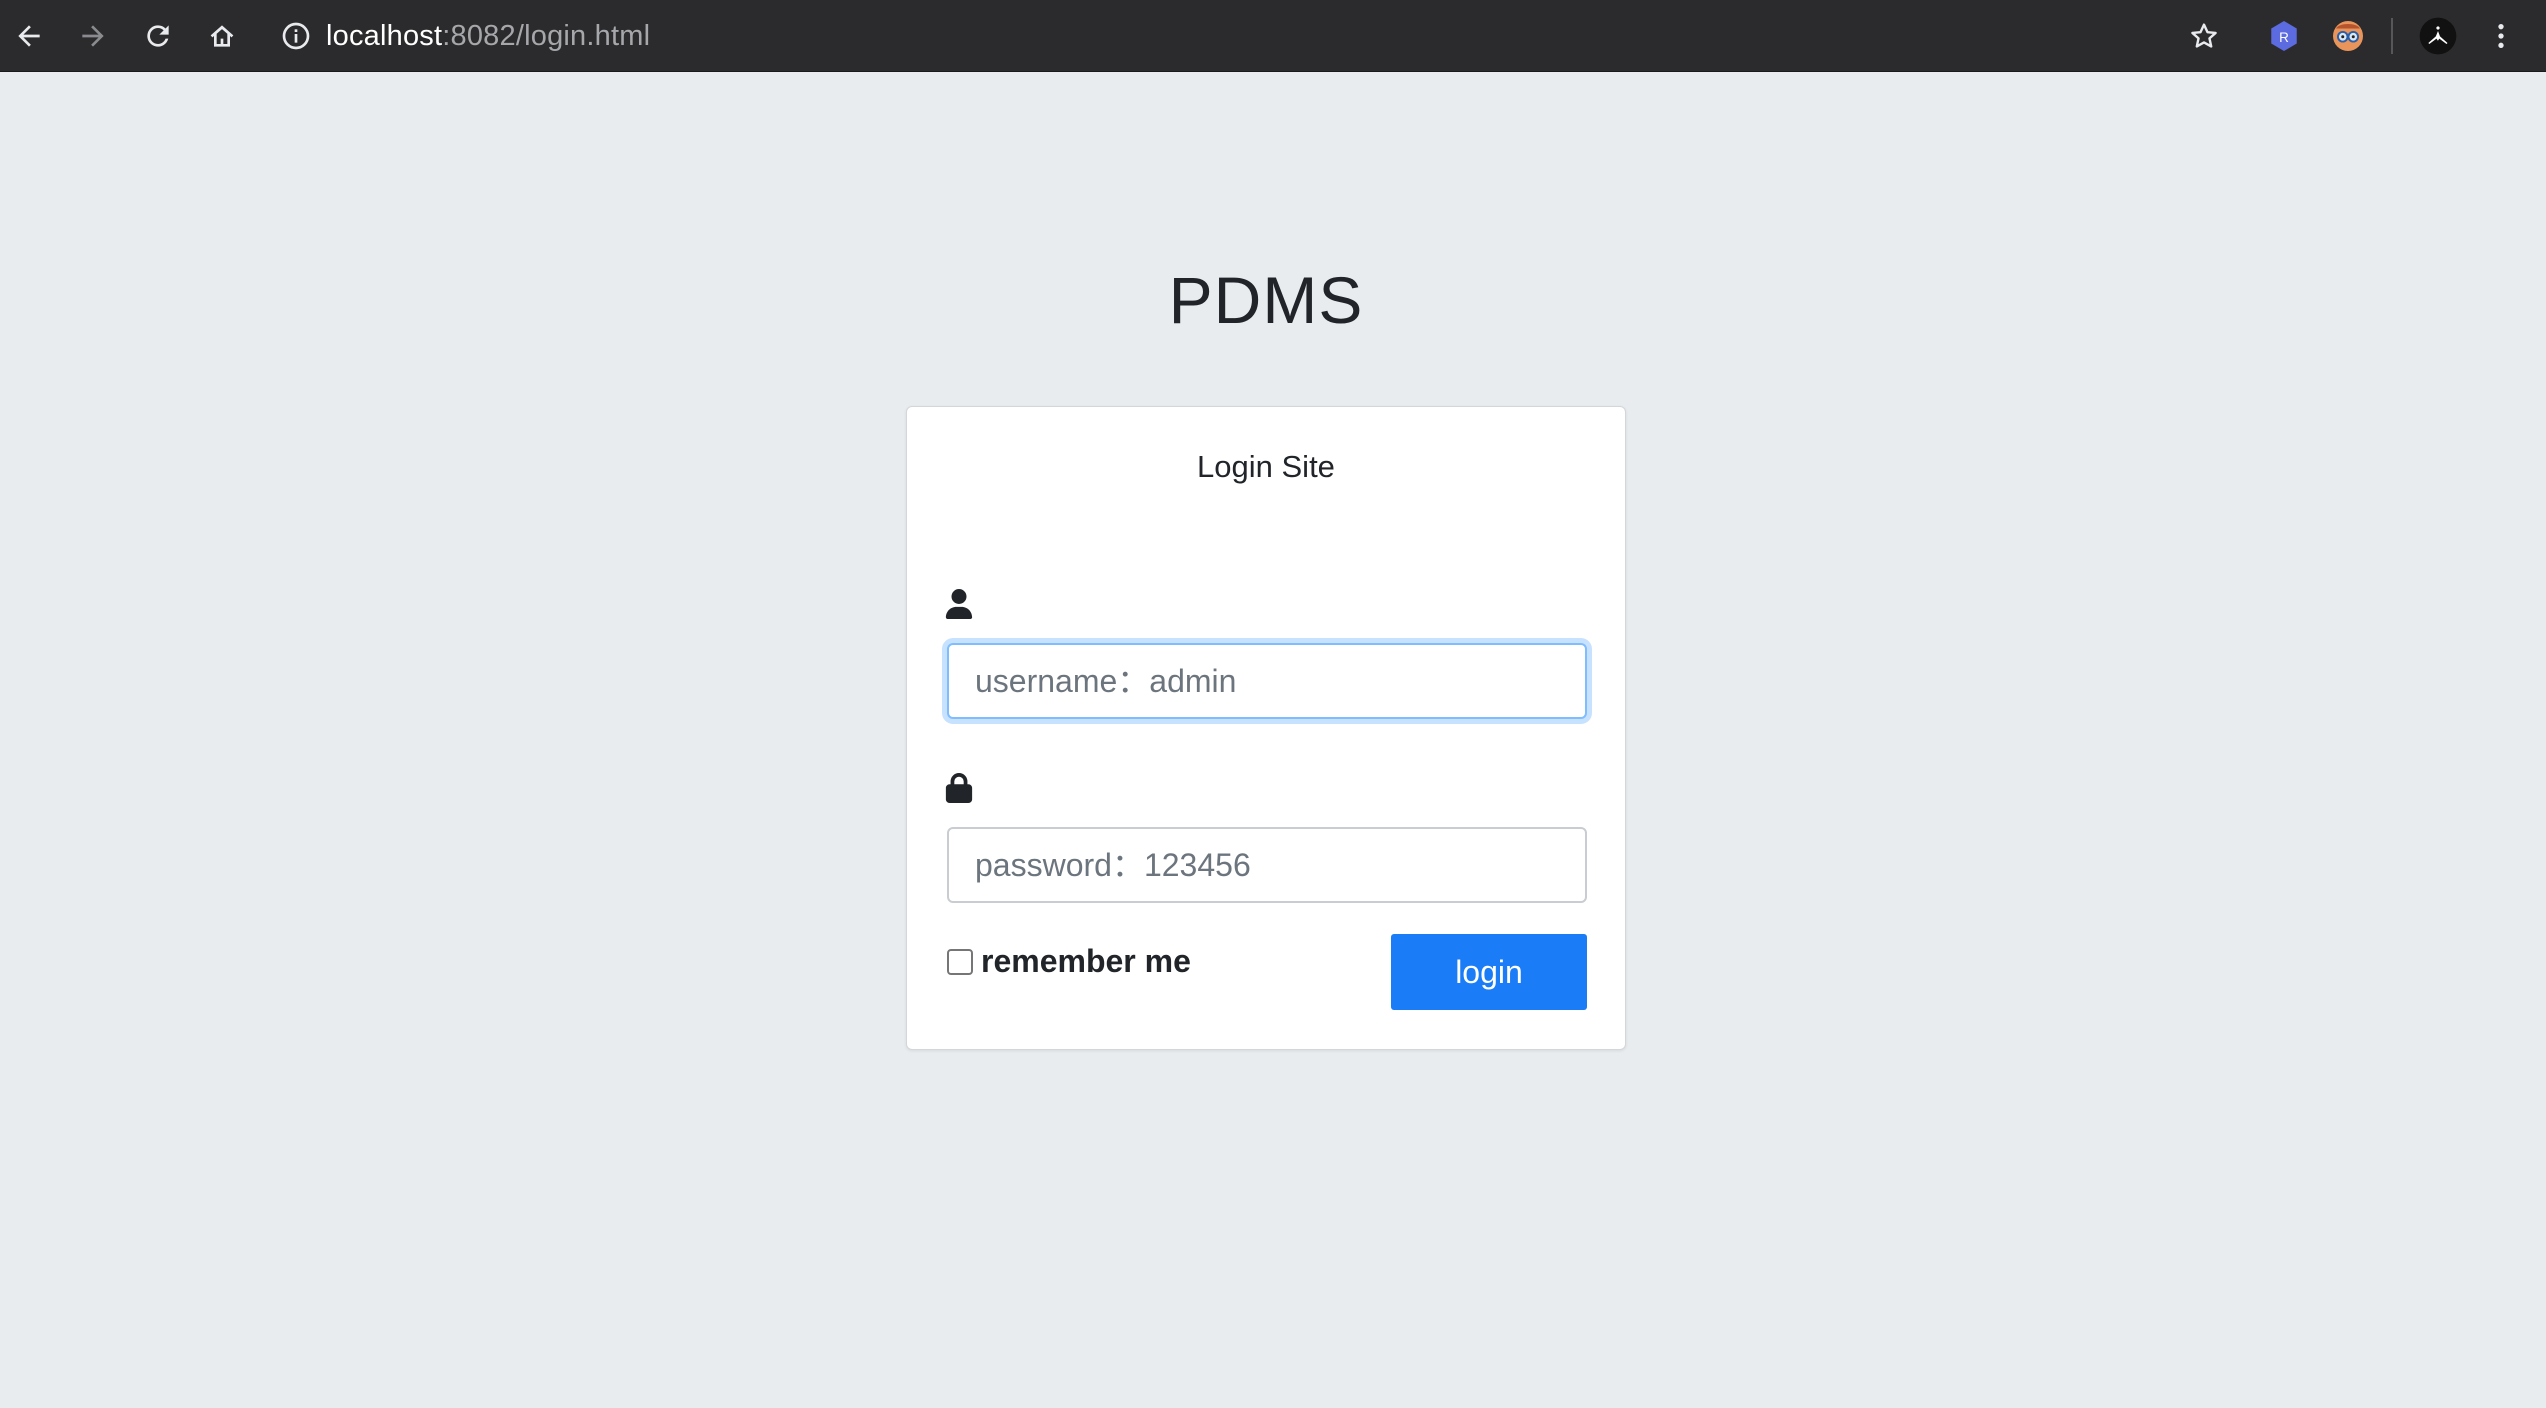  I want to click on profile-button, so click(2438, 36).